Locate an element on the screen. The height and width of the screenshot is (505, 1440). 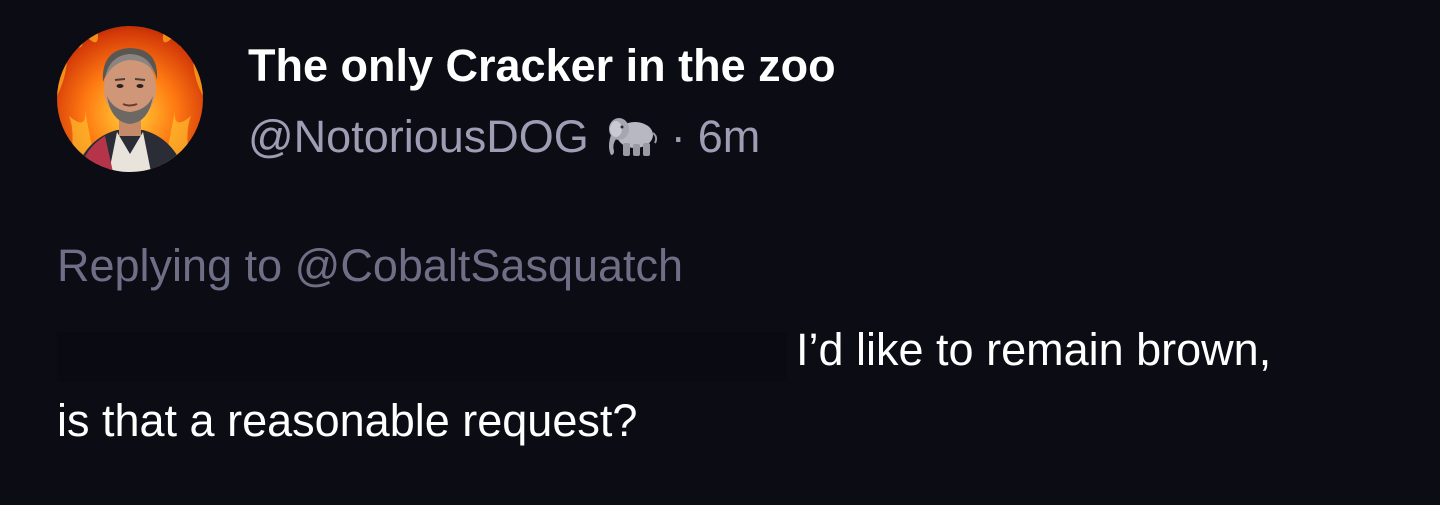
author-handle: @NotoriousDOG is located at coordinates (418, 137).